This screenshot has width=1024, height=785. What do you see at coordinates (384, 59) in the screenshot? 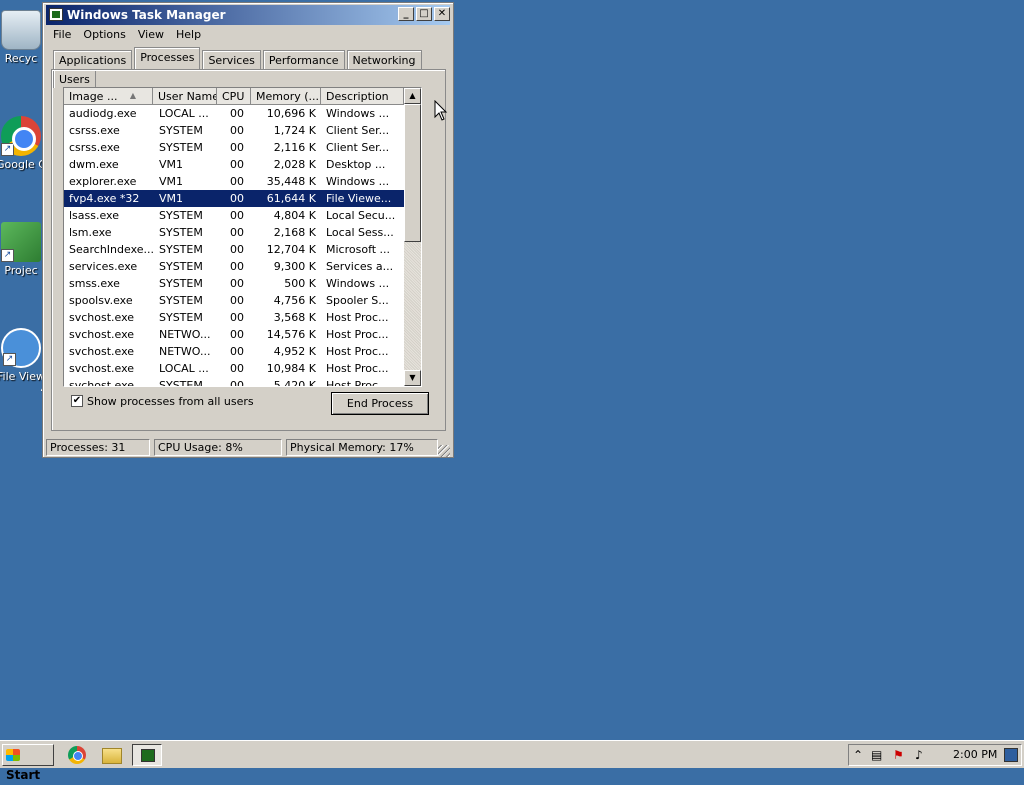
I see `tab-networking: Networking` at bounding box center [384, 59].